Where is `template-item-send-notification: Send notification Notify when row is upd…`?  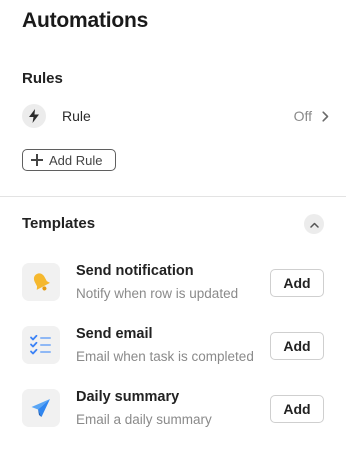 template-item-send-notification: Send notification Notify when row is upd… is located at coordinates (173, 285).